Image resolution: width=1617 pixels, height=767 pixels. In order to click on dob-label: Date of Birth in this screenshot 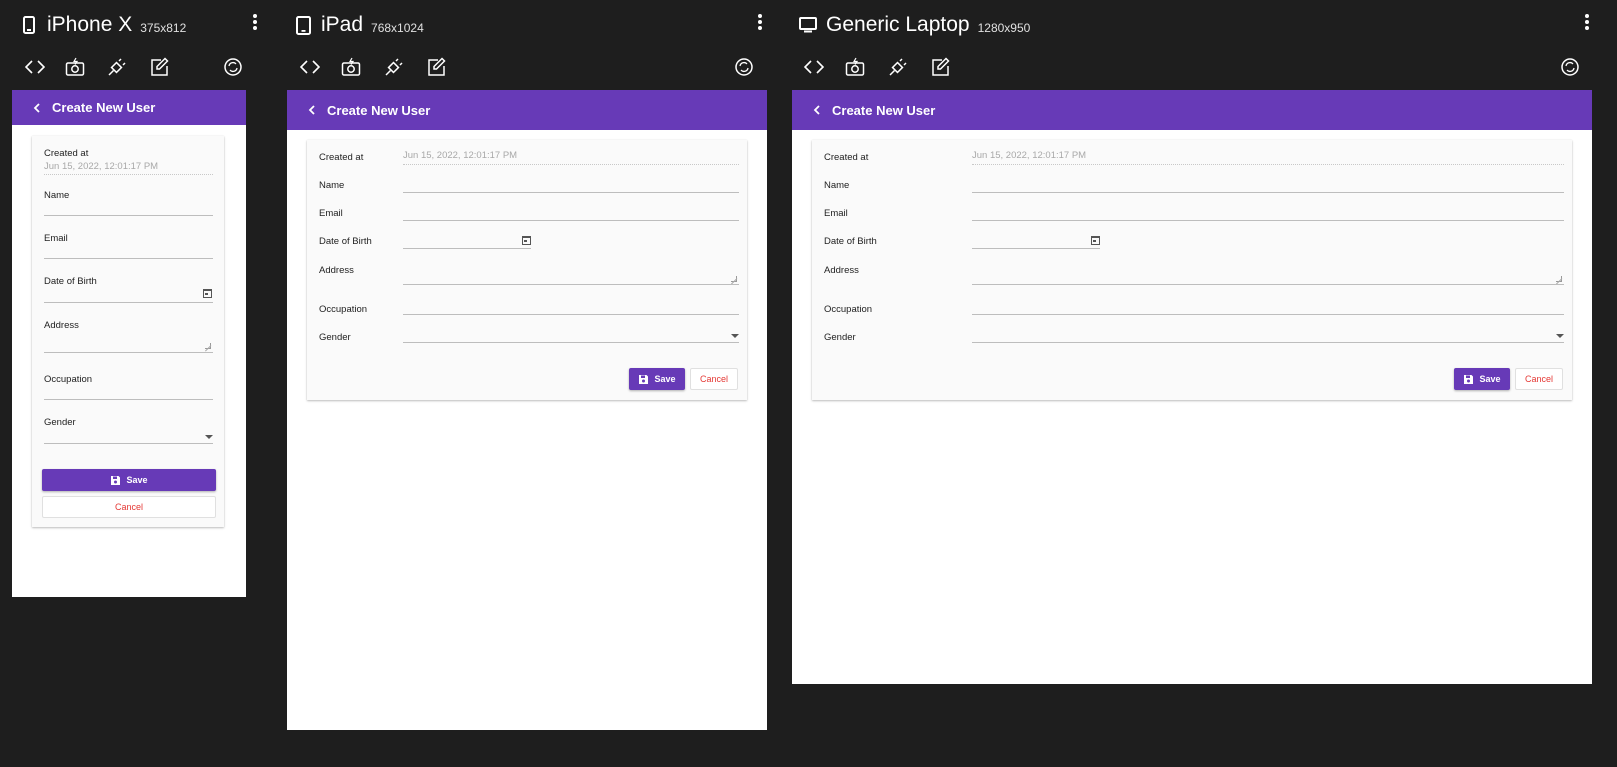, I will do `click(850, 241)`.